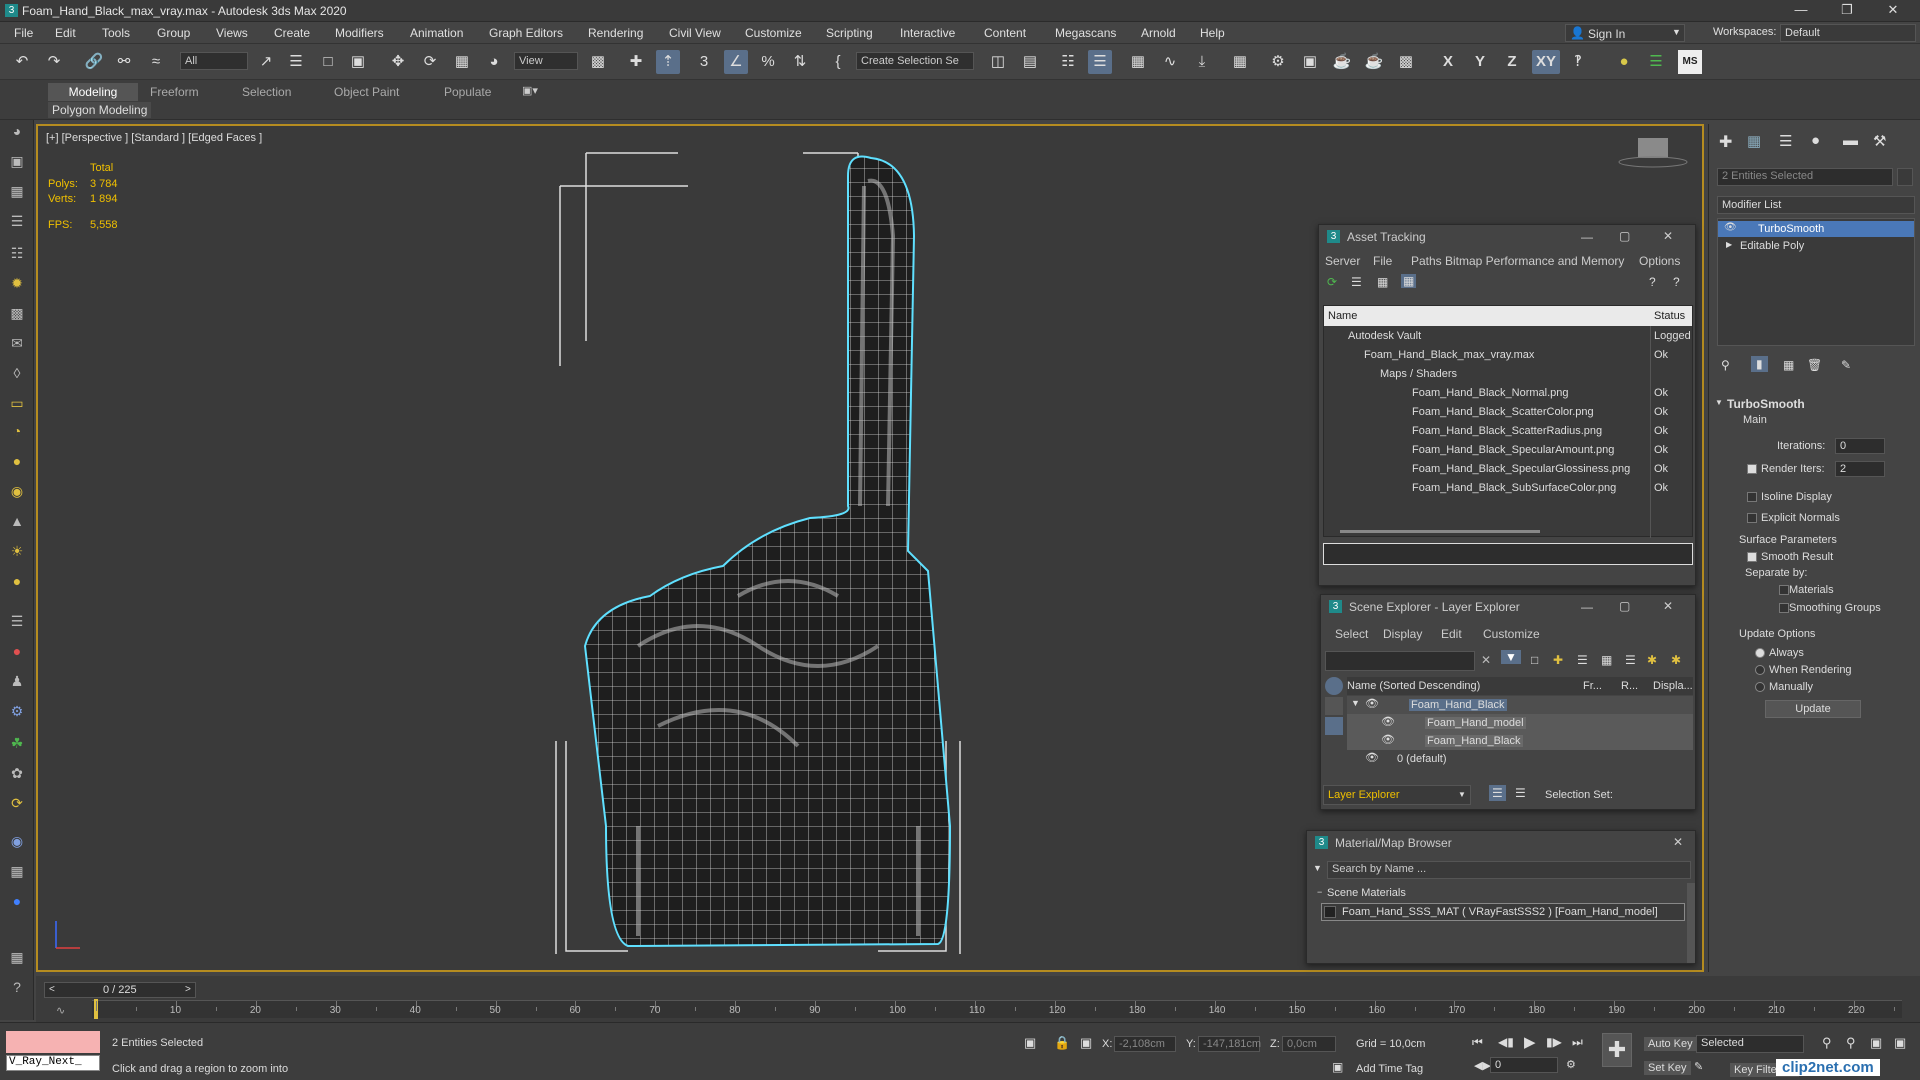  Describe the element at coordinates (1625, 33) in the screenshot. I see `sign-in-dropdown: 👤 Sign In ▼` at that location.